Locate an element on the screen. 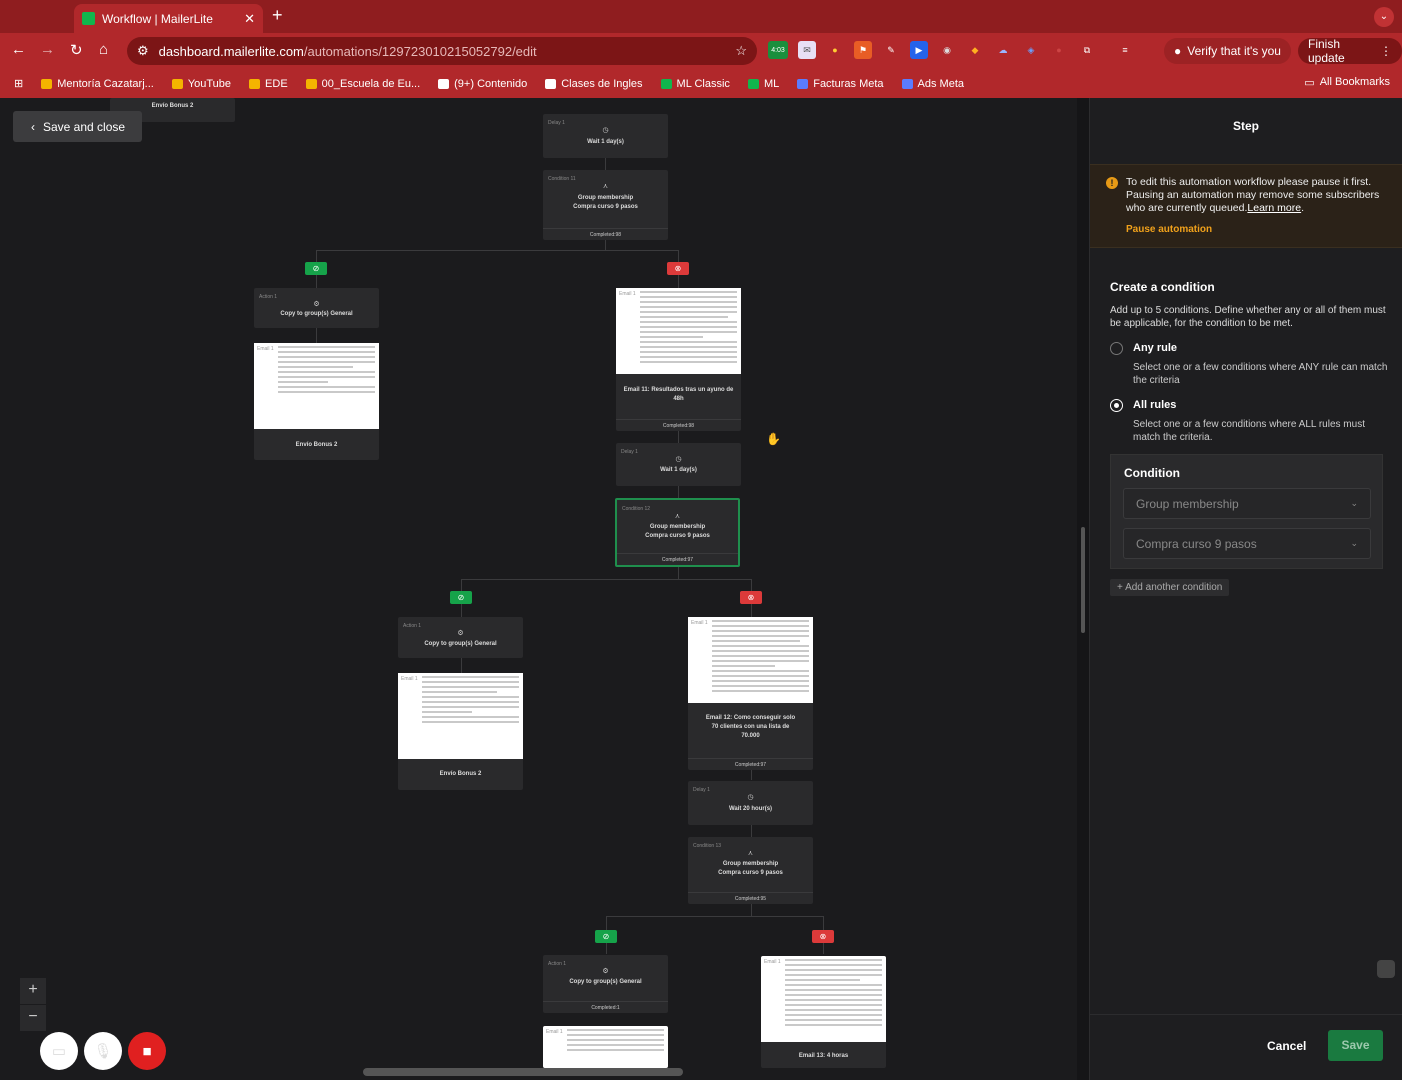  chevron-down-icon: ⌄ is located at coordinates (1354, 503).